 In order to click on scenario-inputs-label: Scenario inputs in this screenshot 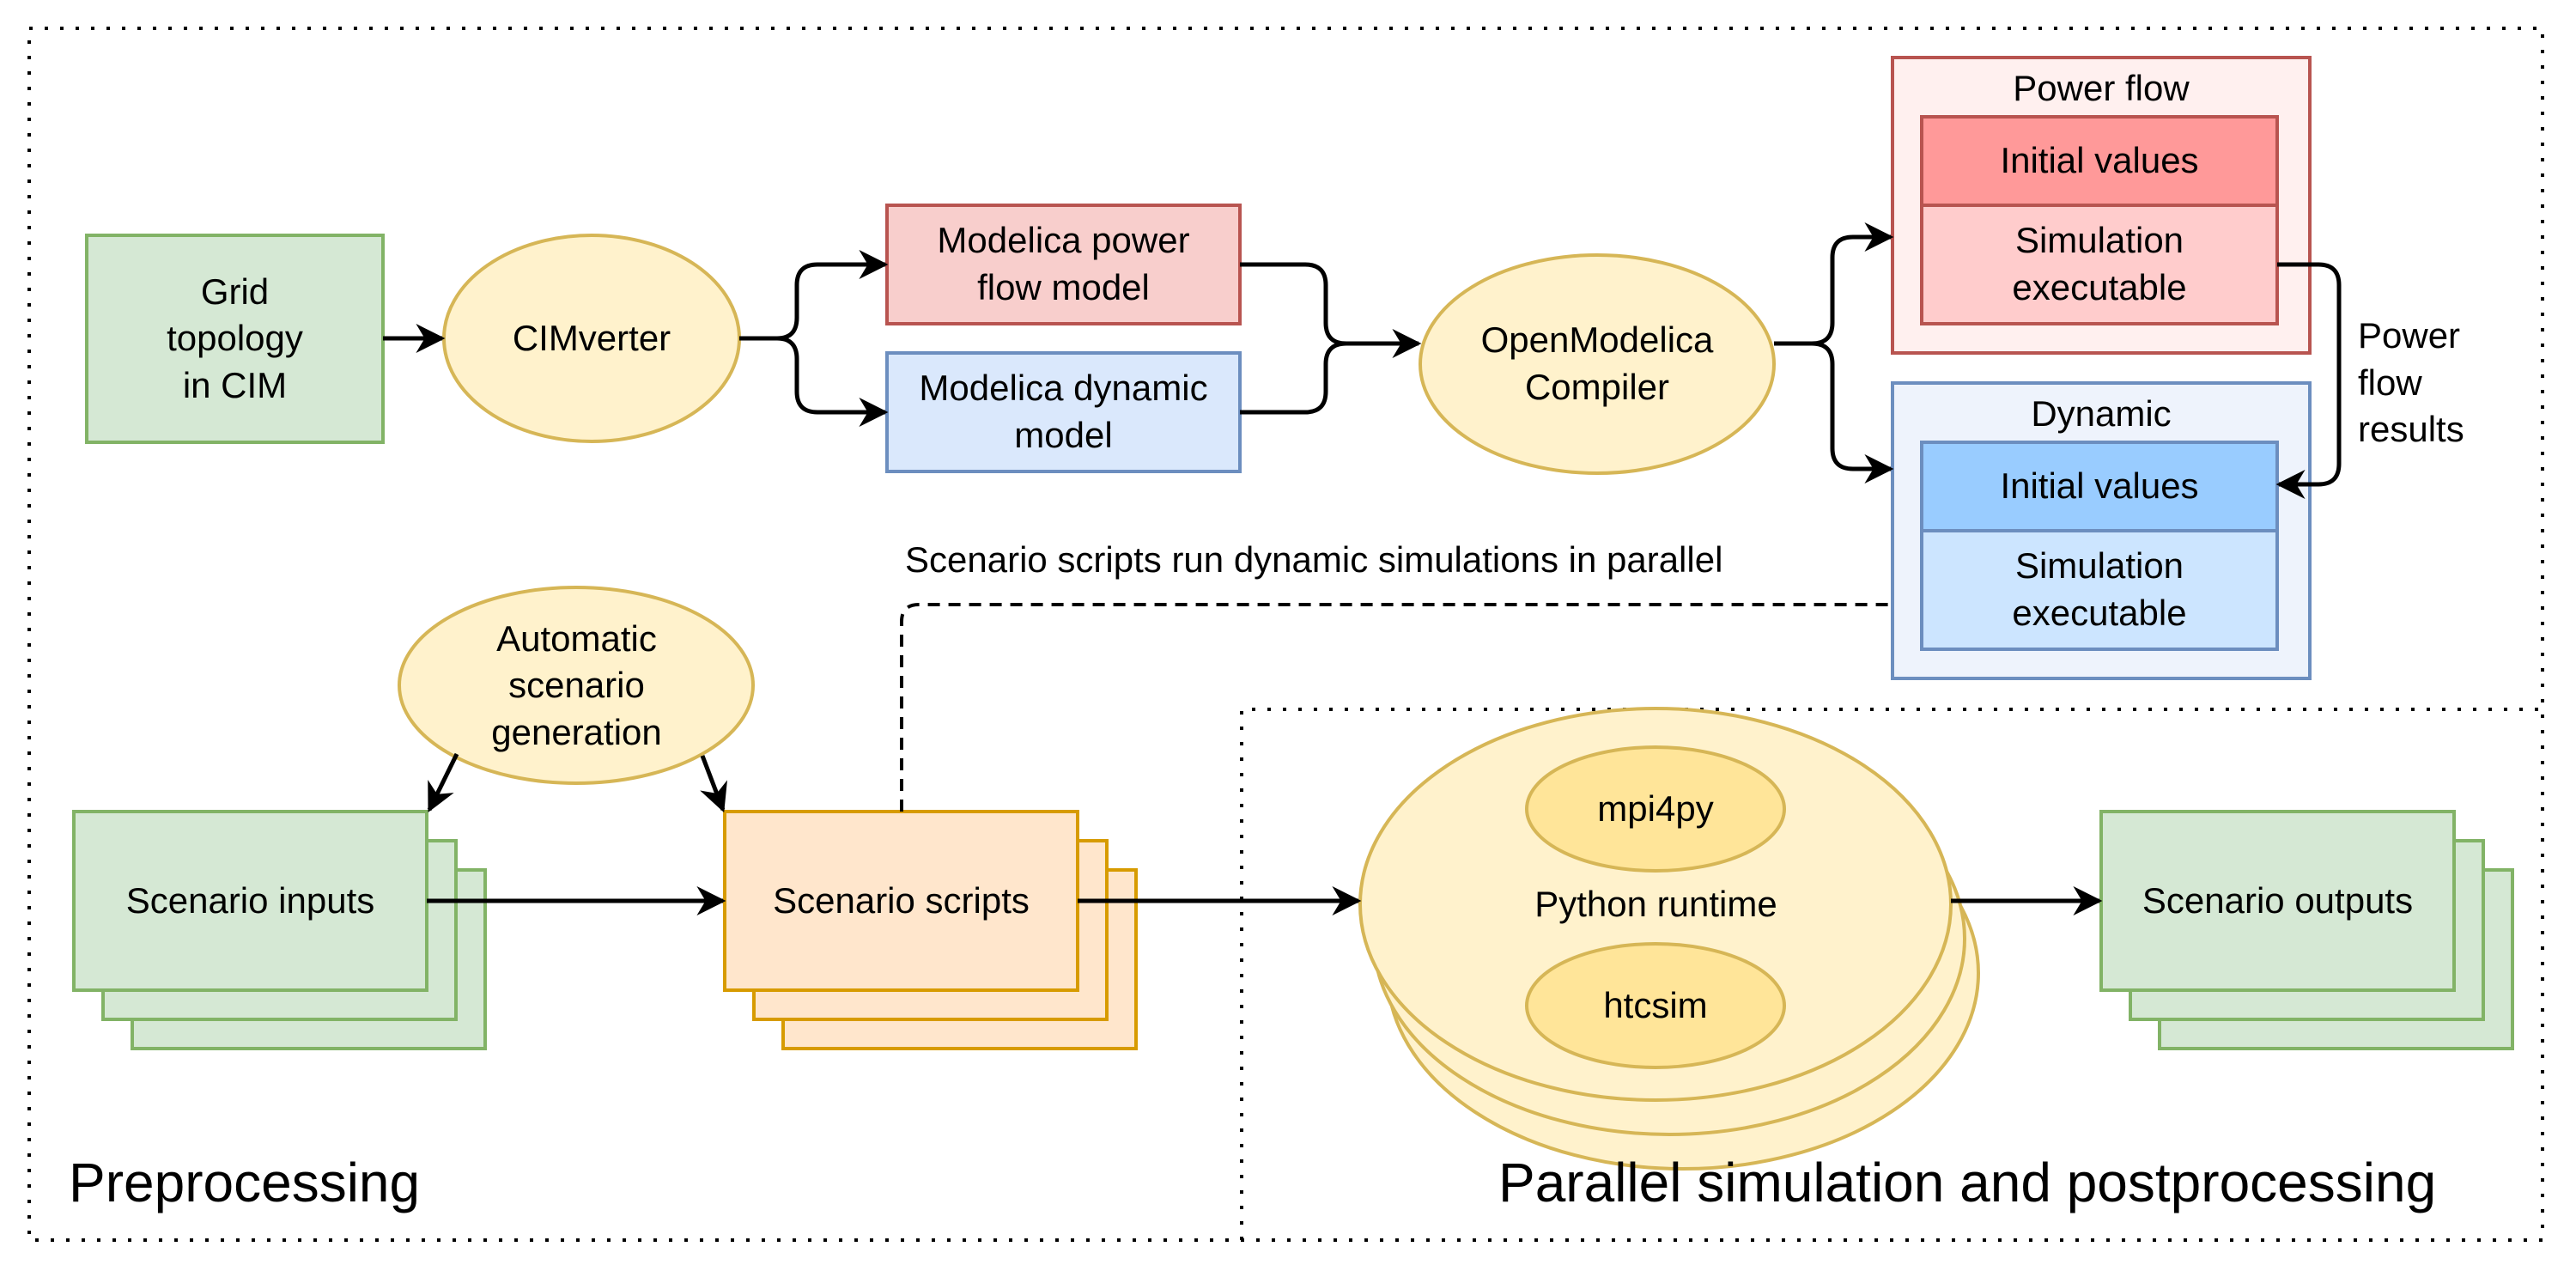, I will do `click(250, 900)`.